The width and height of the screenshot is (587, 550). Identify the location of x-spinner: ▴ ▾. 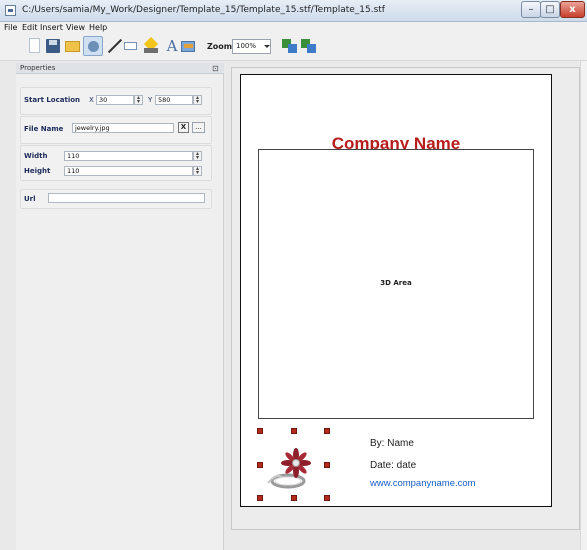
(138, 100).